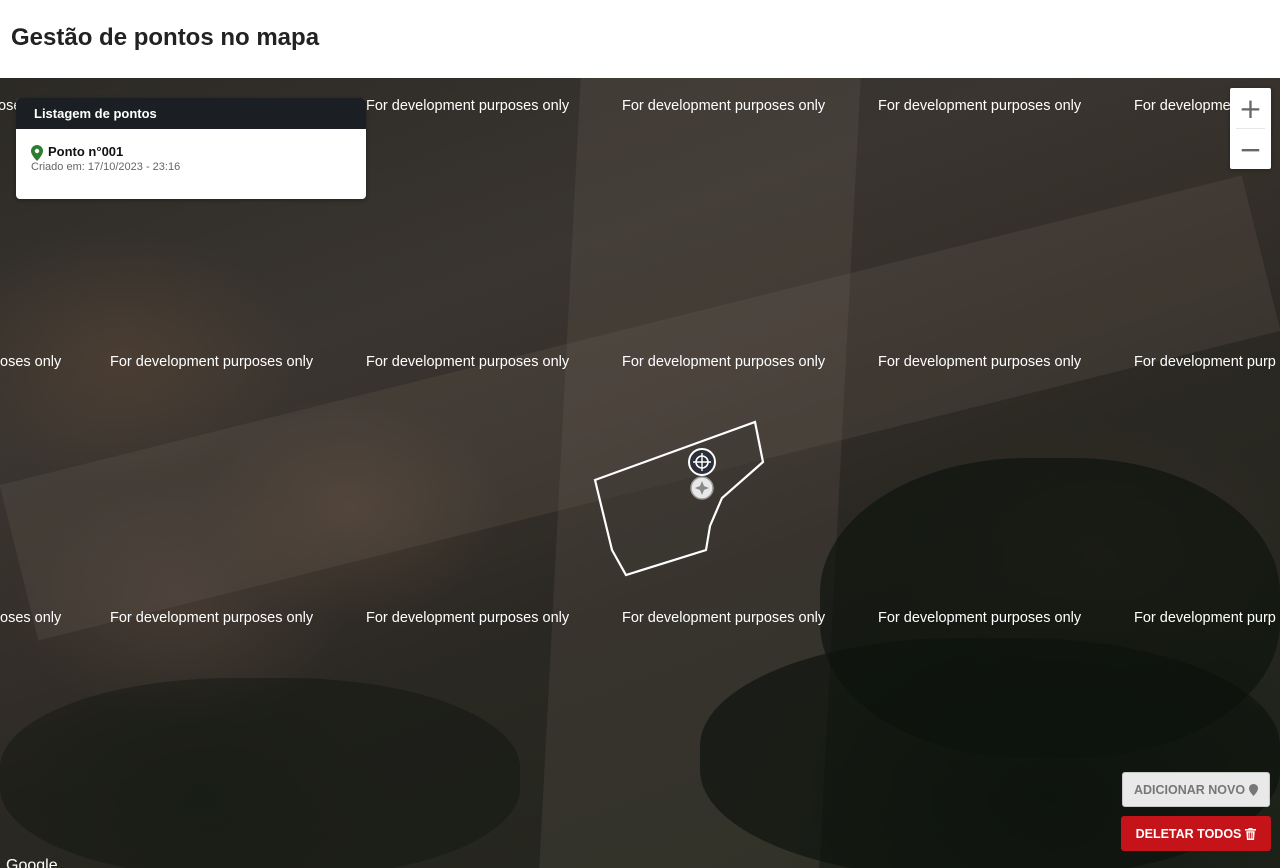 The image size is (1280, 868). Describe the element at coordinates (191, 113) in the screenshot. I see `points-list-title: Listagem de pontos` at that location.